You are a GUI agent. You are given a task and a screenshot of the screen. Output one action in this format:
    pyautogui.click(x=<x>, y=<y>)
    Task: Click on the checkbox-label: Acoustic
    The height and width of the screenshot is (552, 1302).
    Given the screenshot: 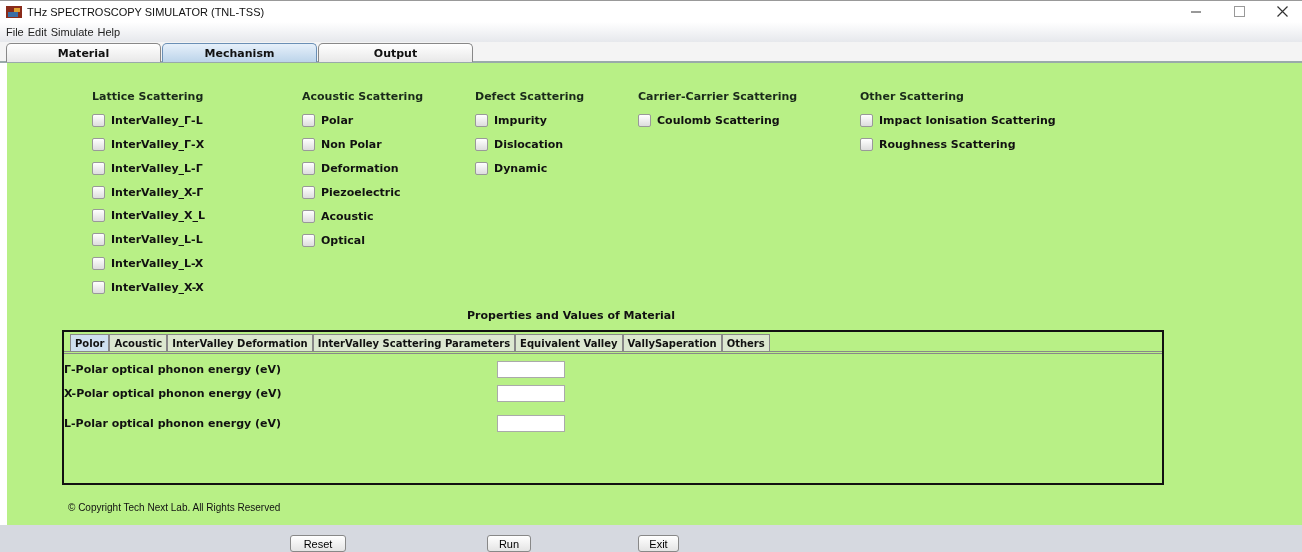 What is the action you would take?
    pyautogui.click(x=347, y=216)
    